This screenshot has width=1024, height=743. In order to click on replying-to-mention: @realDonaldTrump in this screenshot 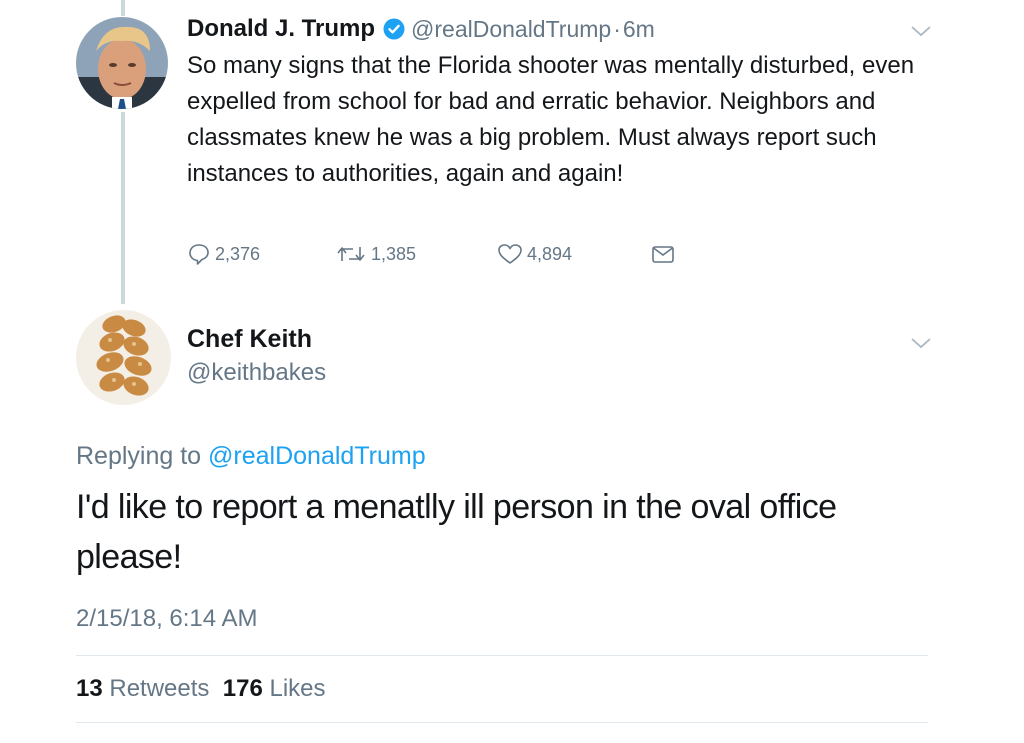, I will do `click(317, 456)`.